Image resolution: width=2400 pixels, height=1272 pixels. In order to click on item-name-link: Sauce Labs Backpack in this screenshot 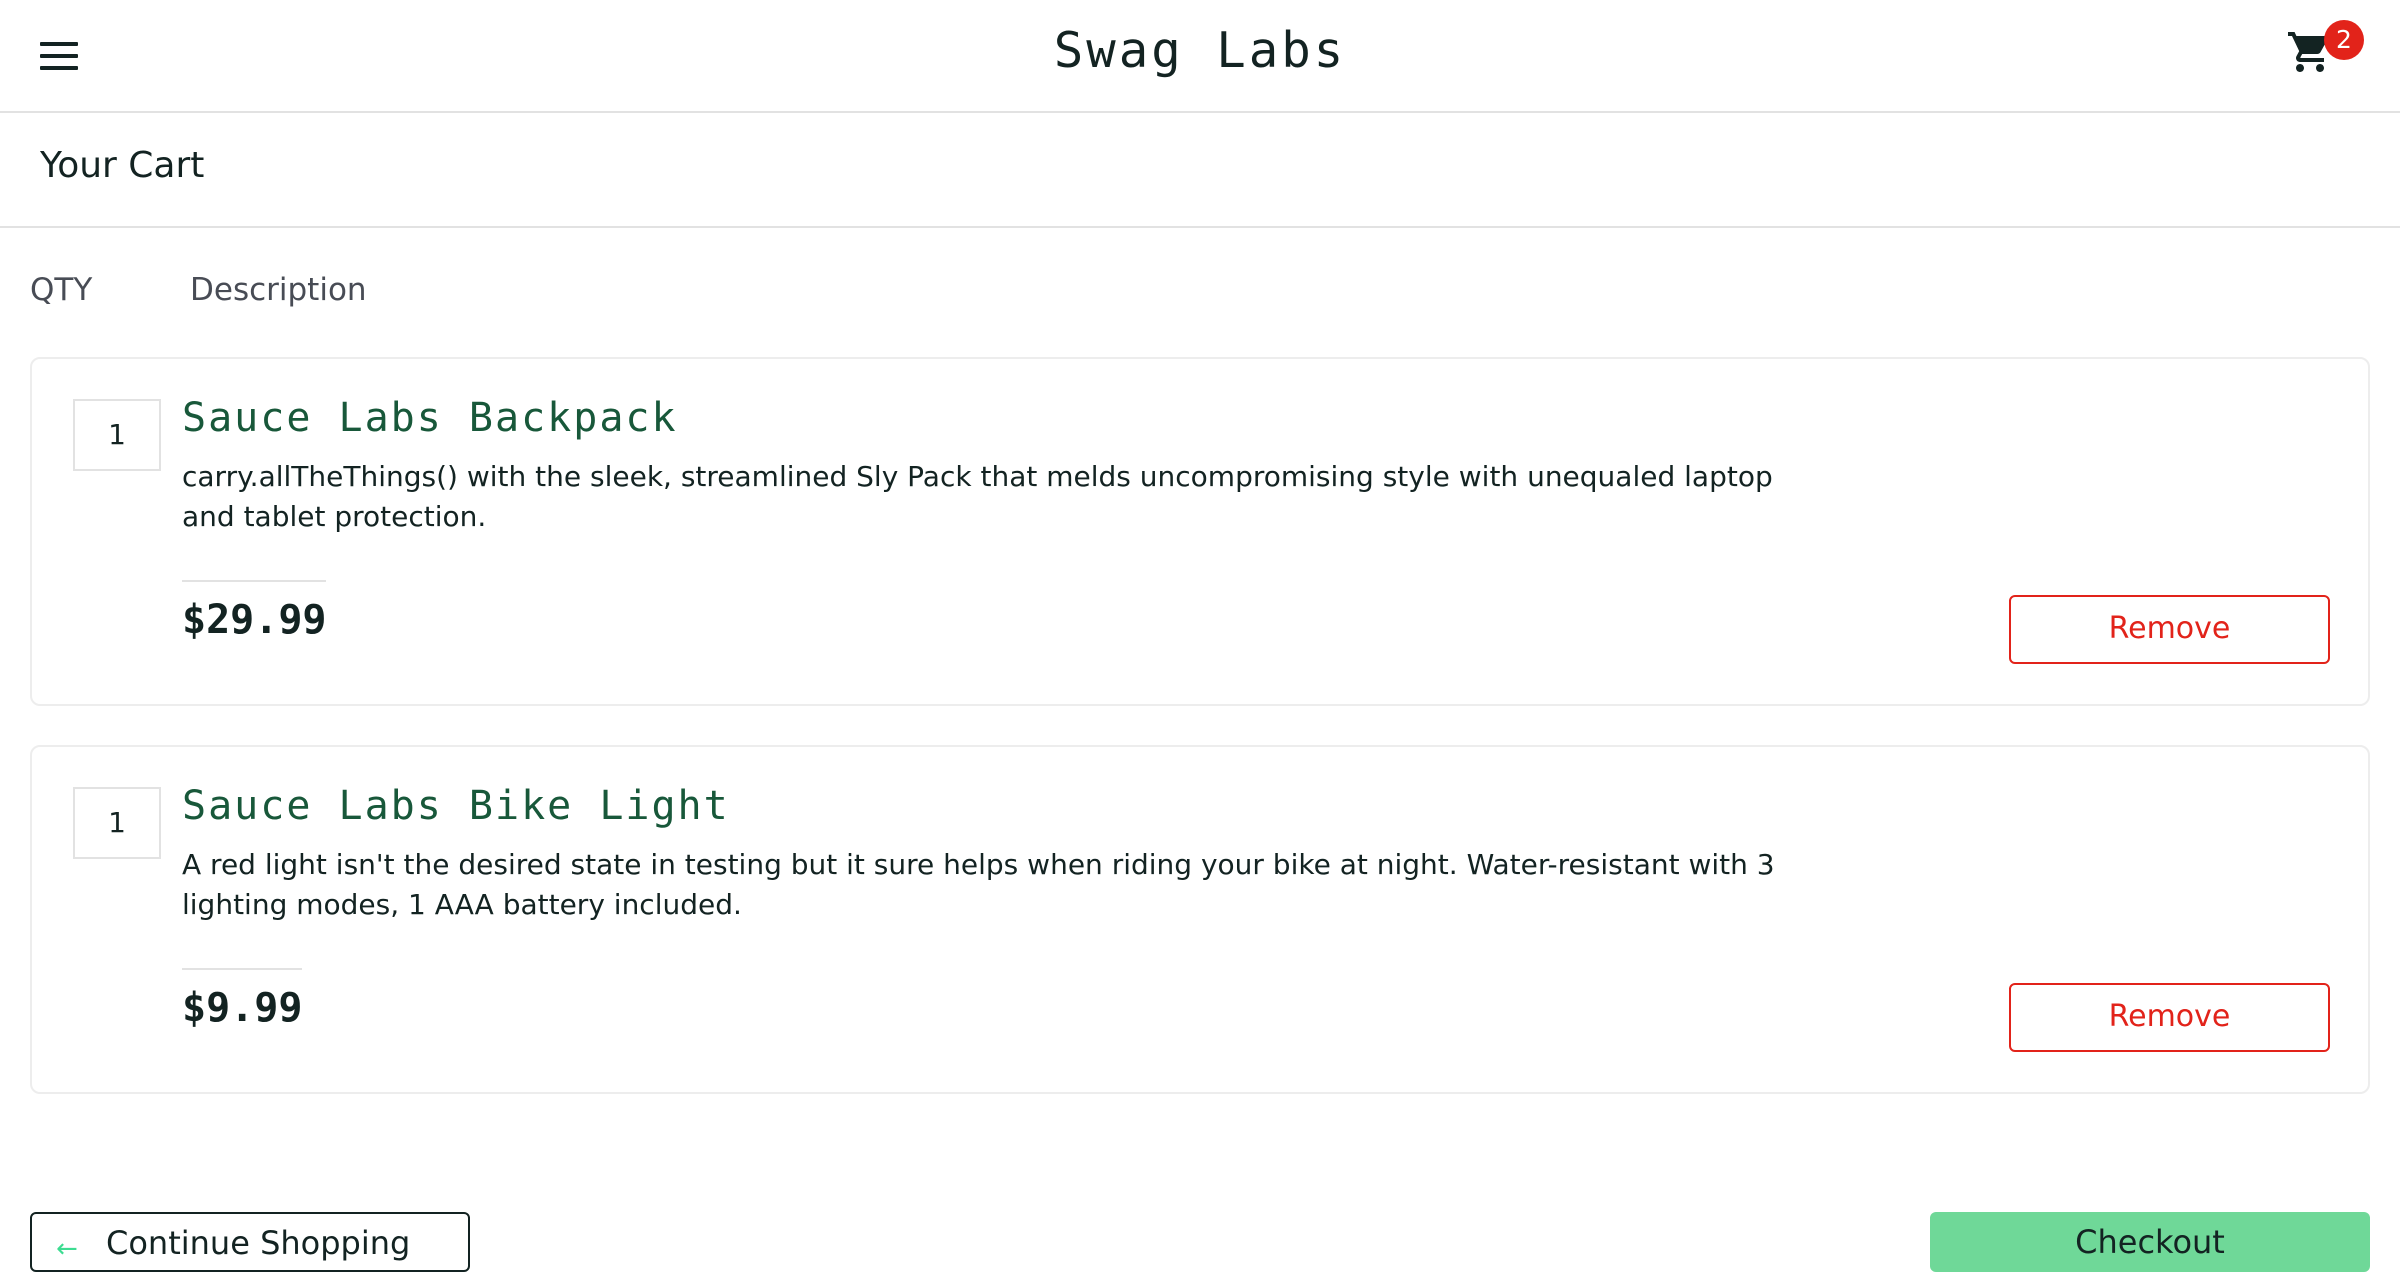, I will do `click(430, 418)`.